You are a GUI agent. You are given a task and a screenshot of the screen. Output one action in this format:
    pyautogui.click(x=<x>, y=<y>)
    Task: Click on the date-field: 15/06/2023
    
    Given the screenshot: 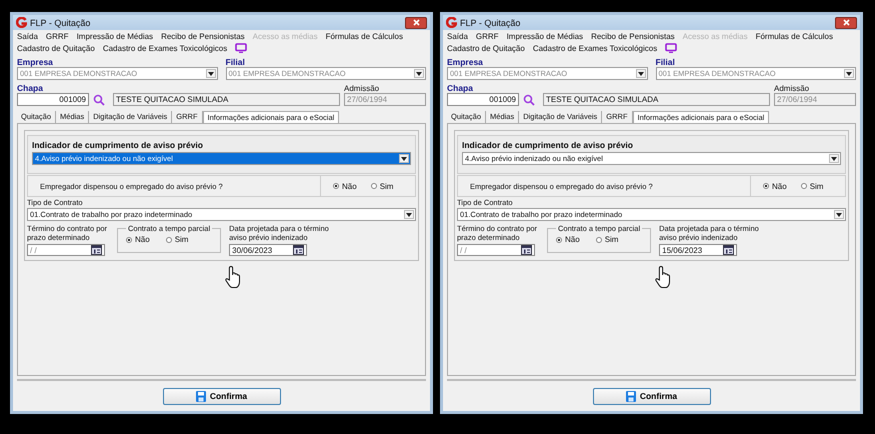 What is the action you would take?
    pyautogui.click(x=698, y=250)
    